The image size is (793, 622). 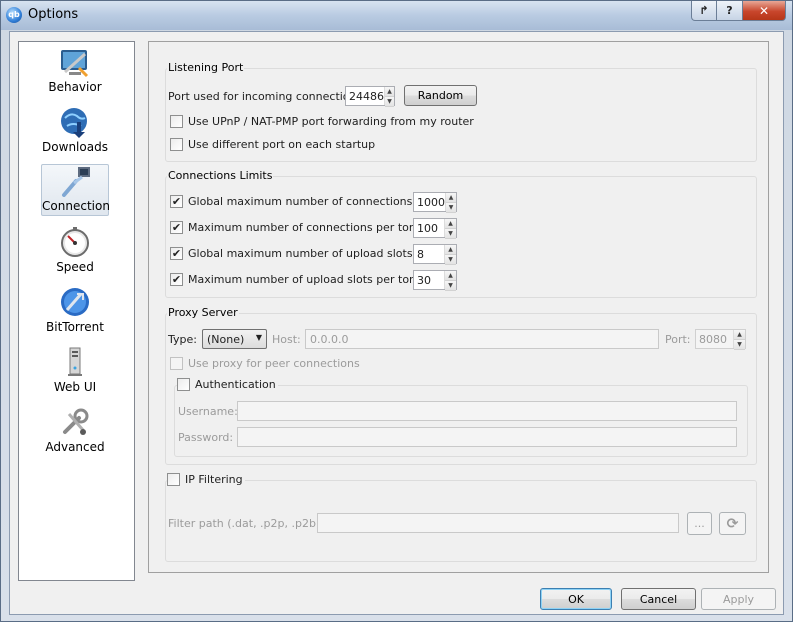 What do you see at coordinates (176, 253) in the screenshot?
I see `global-upload-slots-checkbox: ✔` at bounding box center [176, 253].